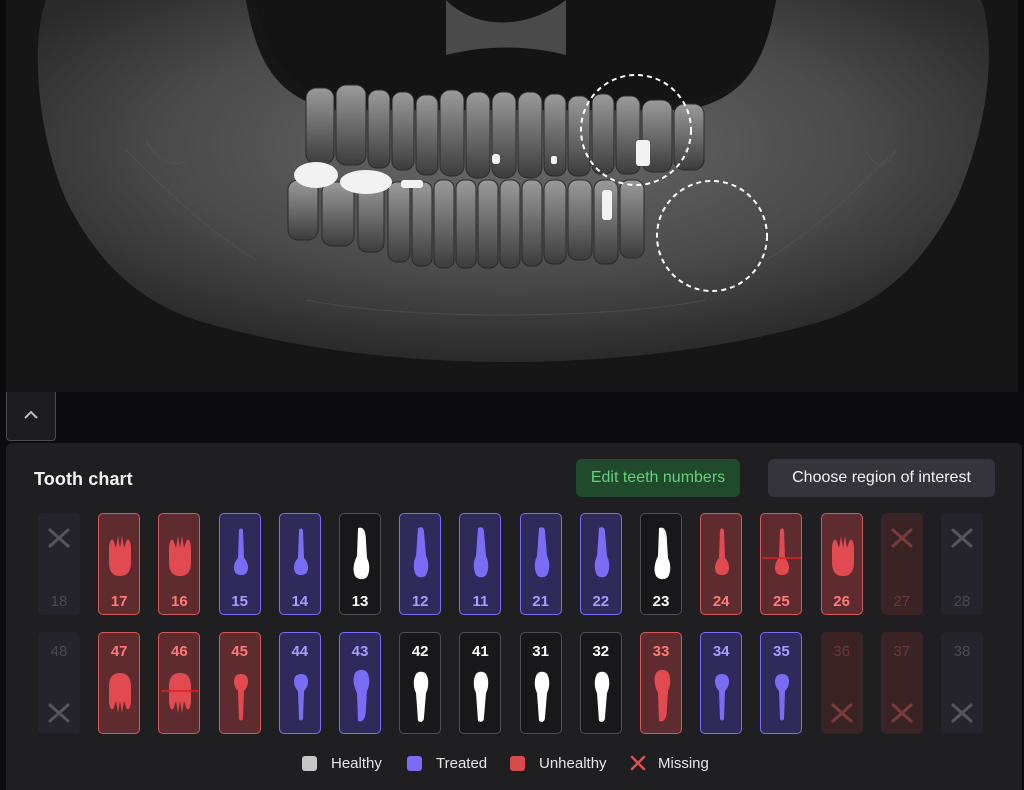  I want to click on tooth-18: 18, so click(59, 564).